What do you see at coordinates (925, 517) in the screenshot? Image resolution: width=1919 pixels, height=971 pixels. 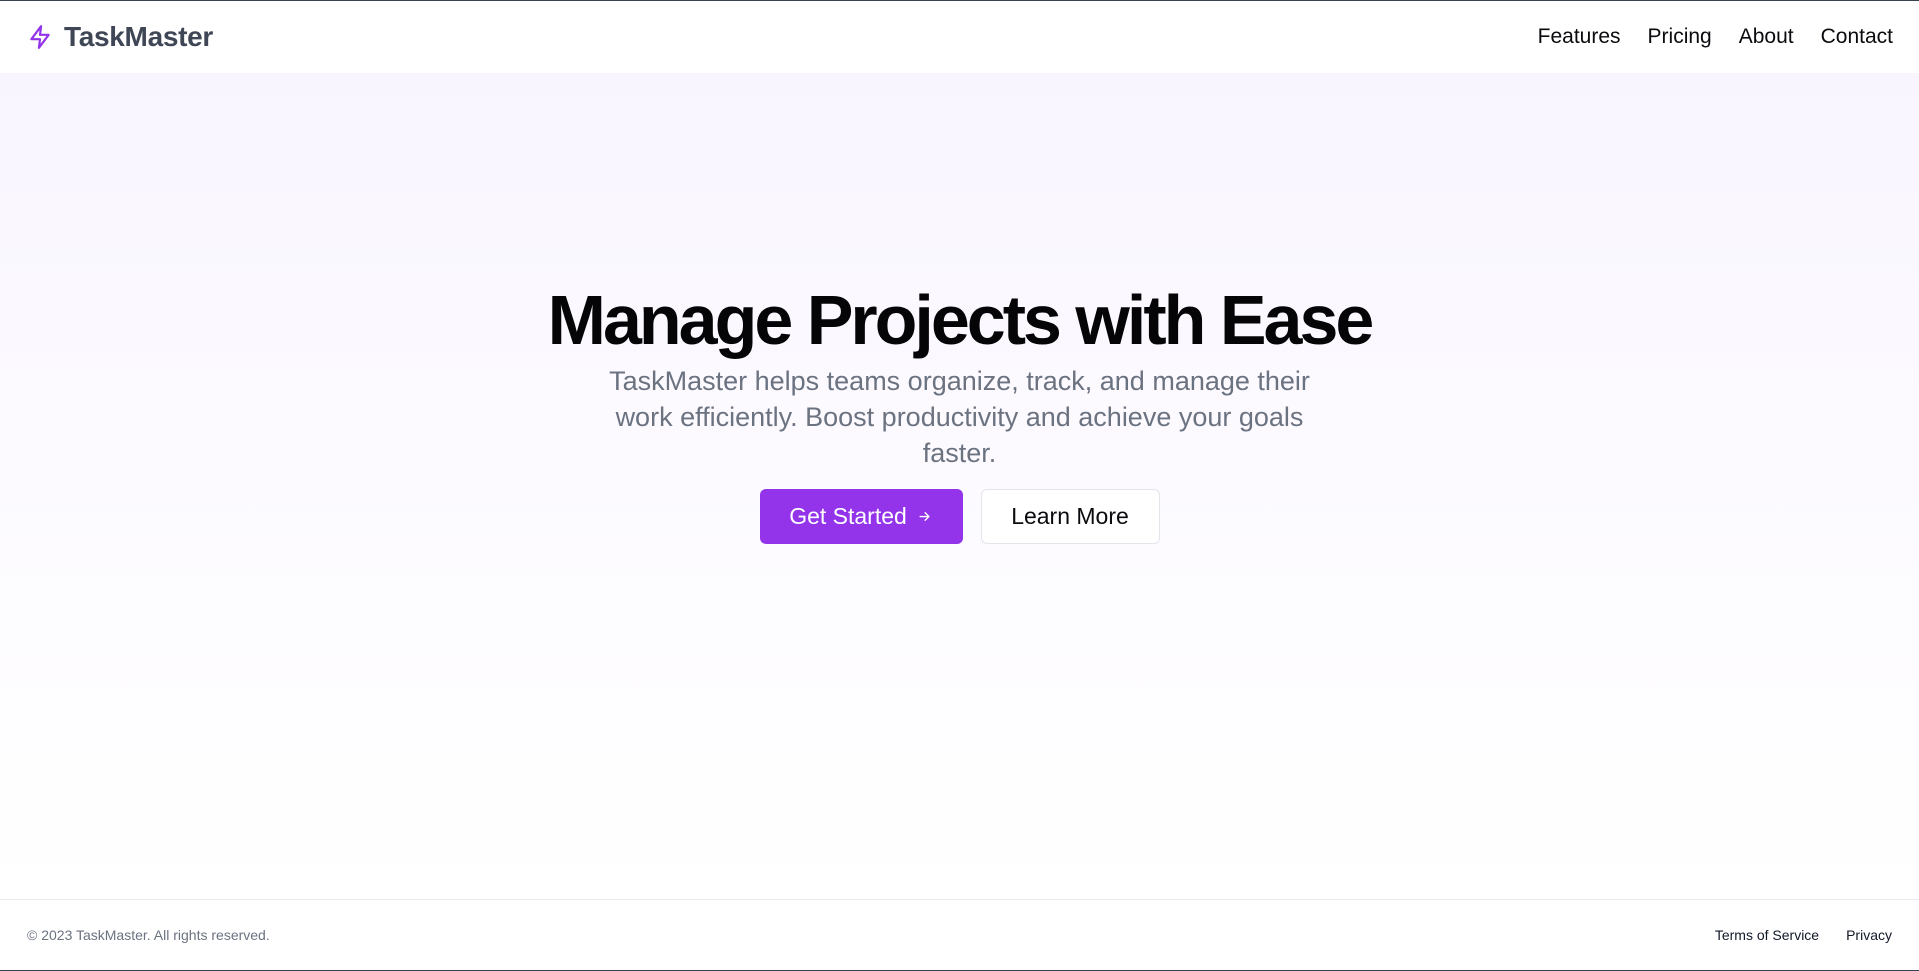 I see `arrow-right-icon` at bounding box center [925, 517].